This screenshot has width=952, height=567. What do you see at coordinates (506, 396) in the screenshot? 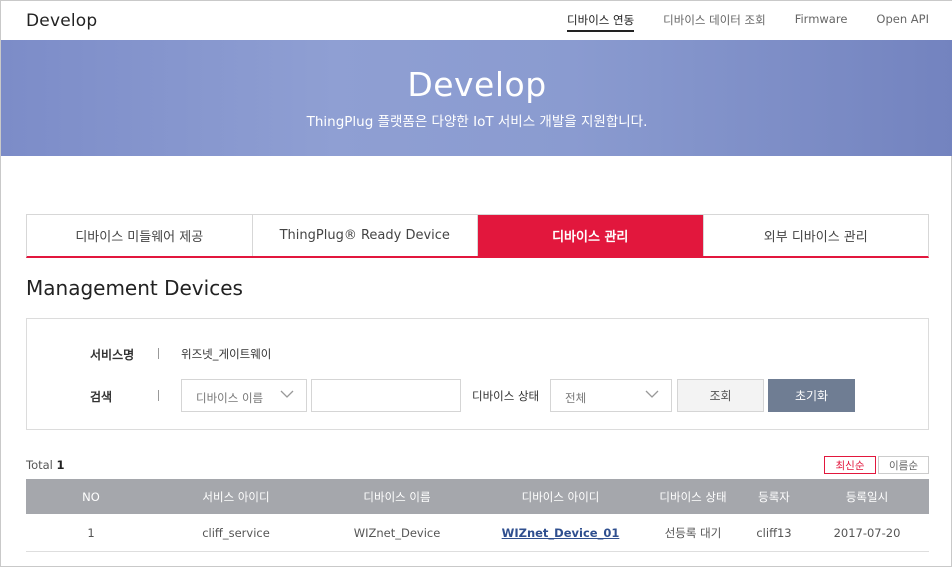
I see `device-status-label: 디바이스 상태` at bounding box center [506, 396].